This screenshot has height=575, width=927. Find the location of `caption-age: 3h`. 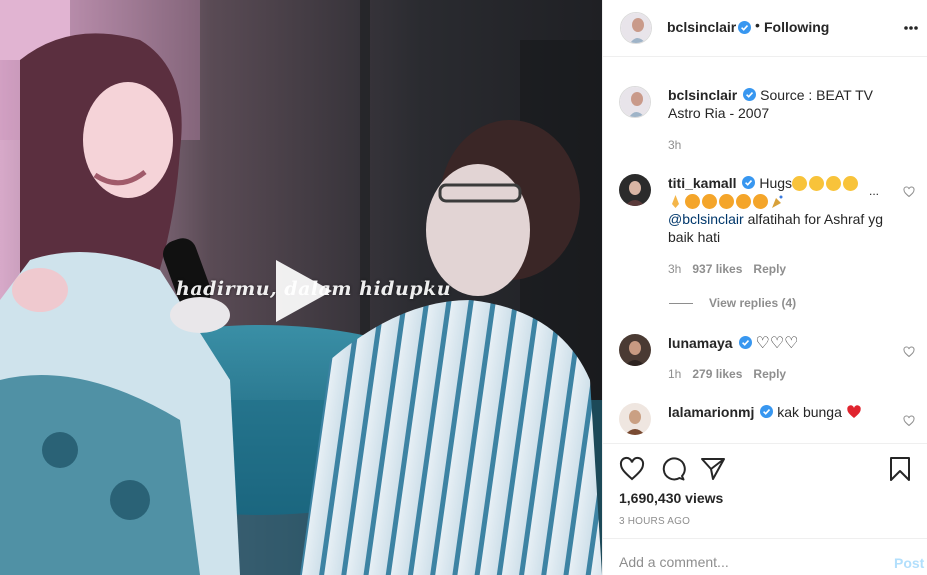

caption-age: 3h is located at coordinates (675, 145).